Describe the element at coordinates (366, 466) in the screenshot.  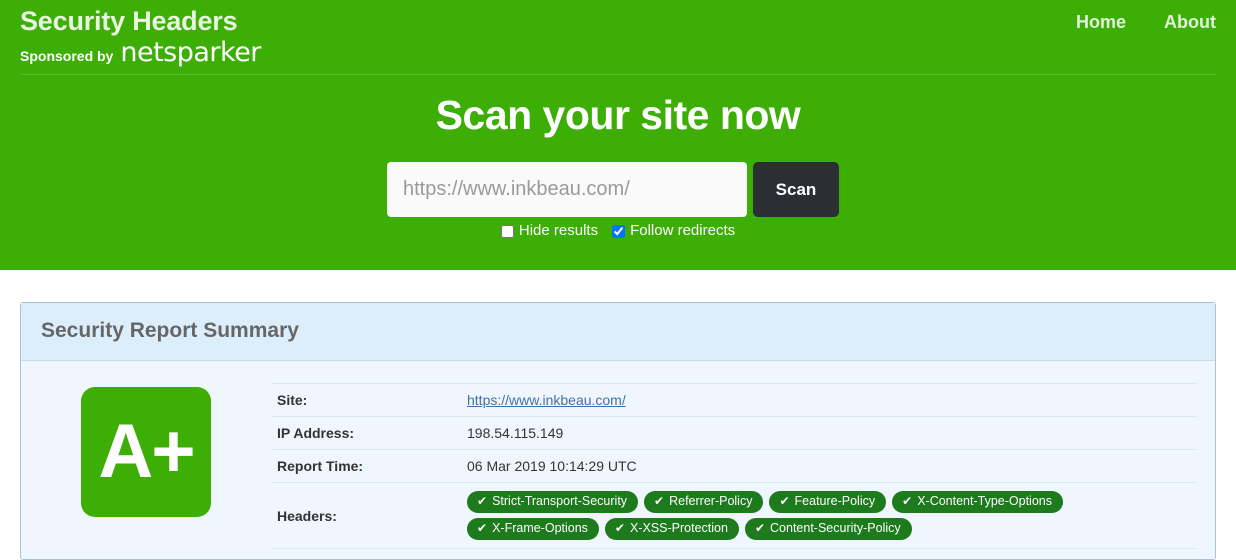
I see `row-label-report-time: Report Time:` at that location.